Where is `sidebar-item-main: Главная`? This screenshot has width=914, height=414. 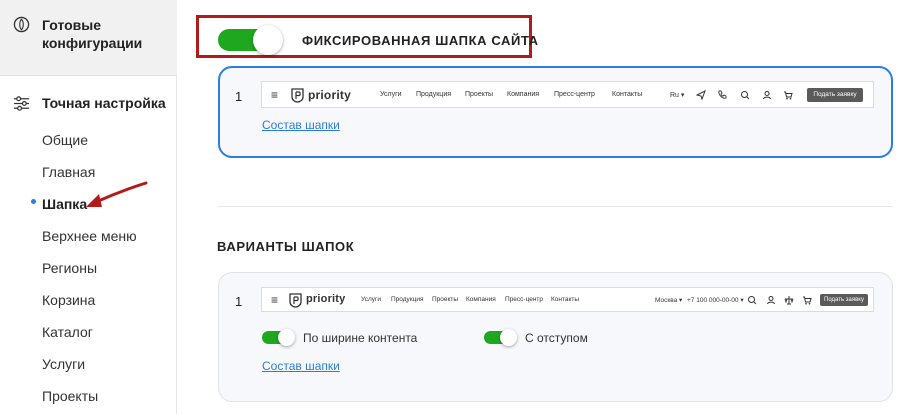 sidebar-item-main: Главная is located at coordinates (68, 172).